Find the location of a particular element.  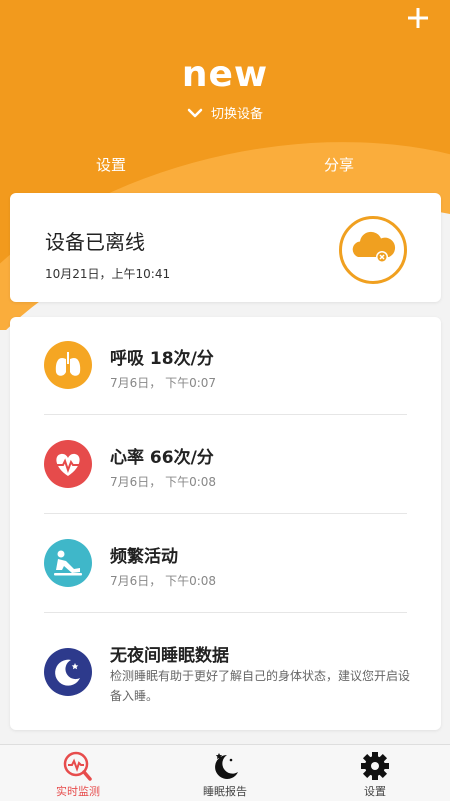

activity-time: 7月6日， 下午0:08 is located at coordinates (163, 581).